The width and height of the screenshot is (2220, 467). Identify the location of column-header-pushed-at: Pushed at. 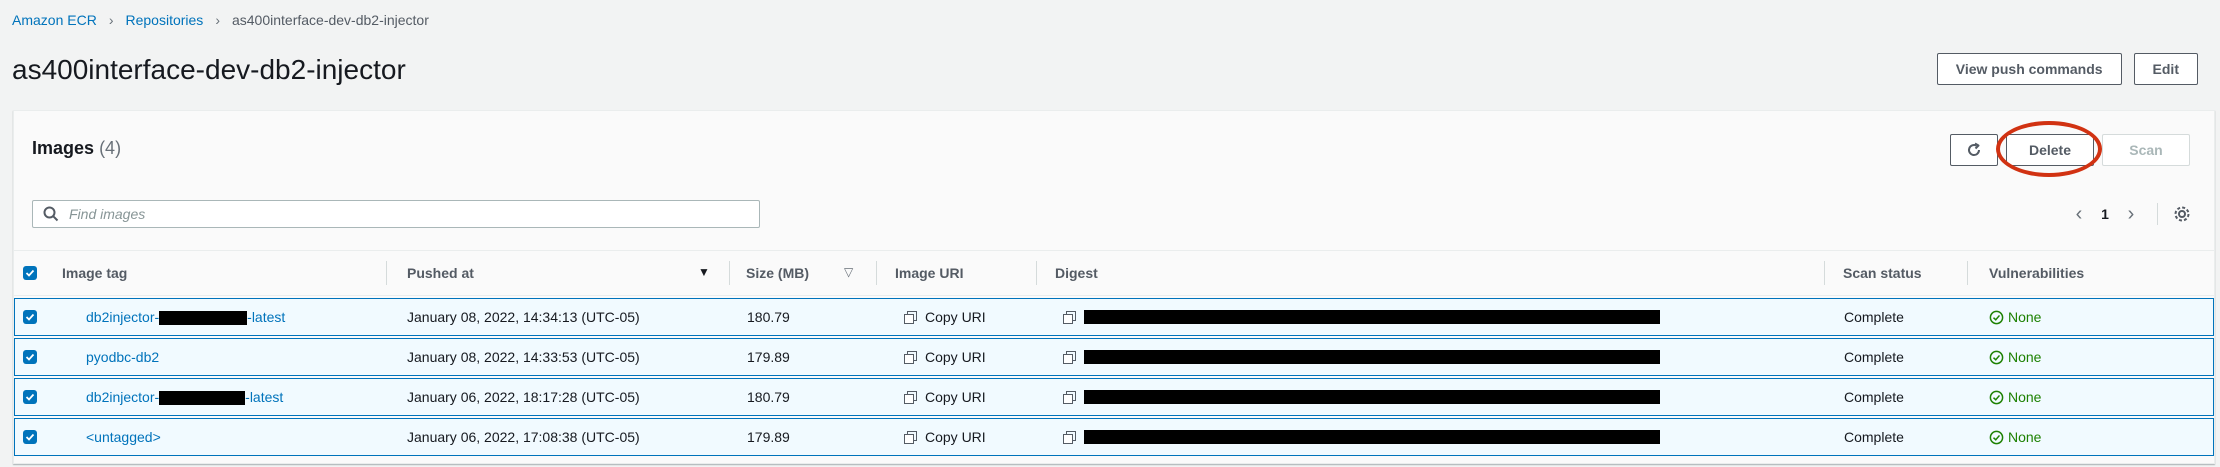
(440, 273).